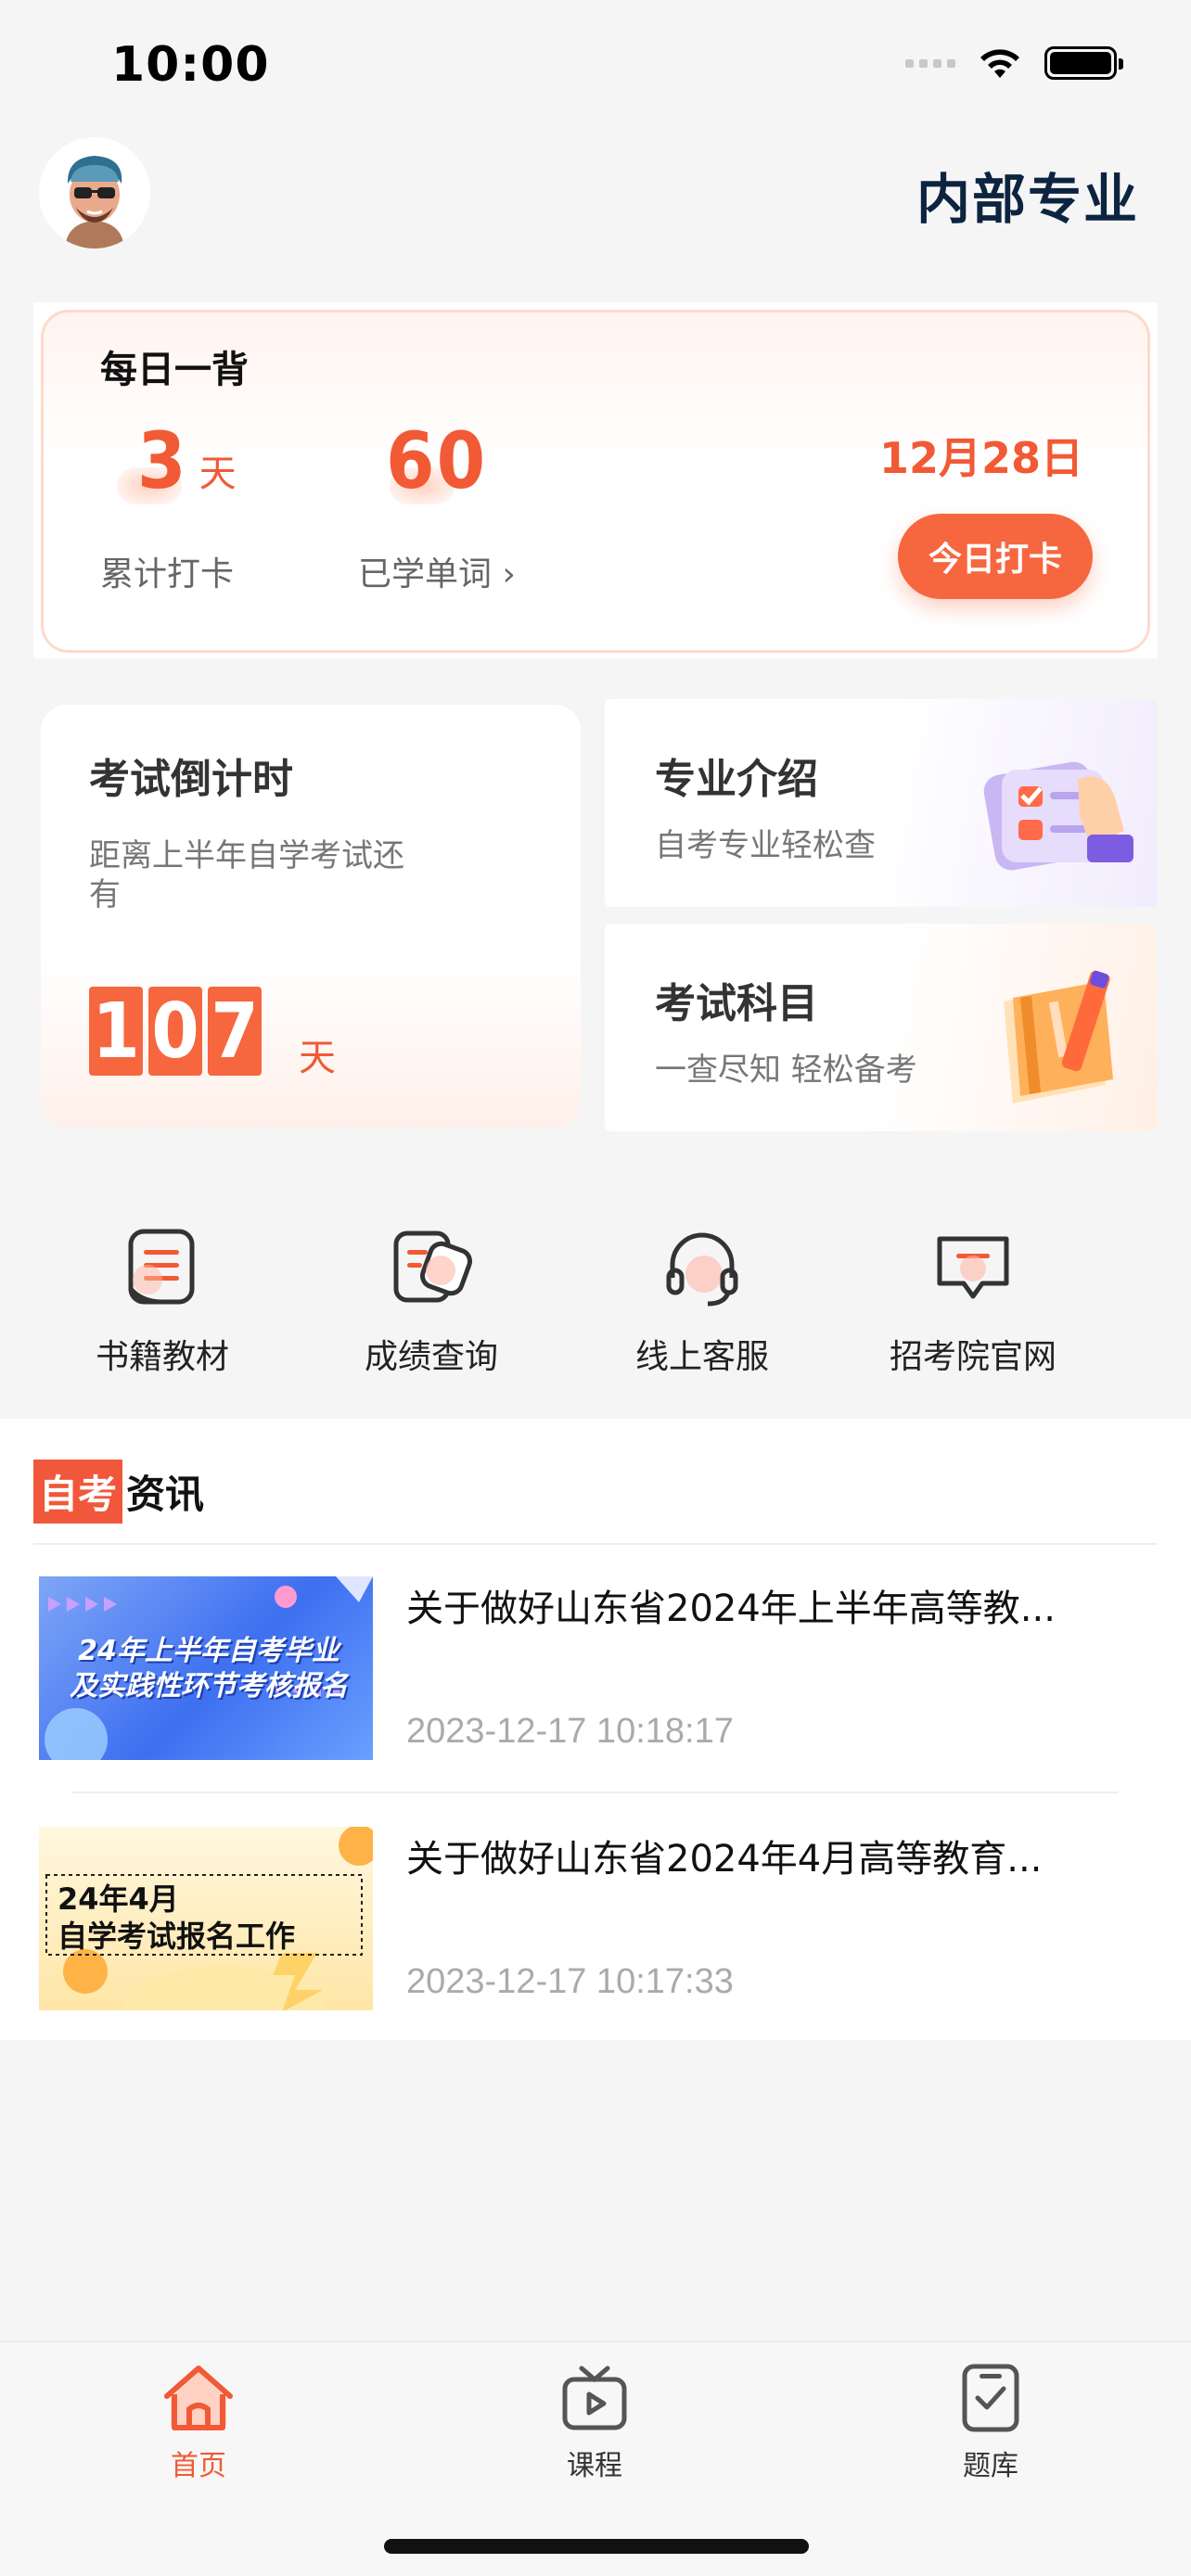 The height and width of the screenshot is (2576, 1191). What do you see at coordinates (996, 556) in the screenshot?
I see `checkin-button: 今日打卡` at bounding box center [996, 556].